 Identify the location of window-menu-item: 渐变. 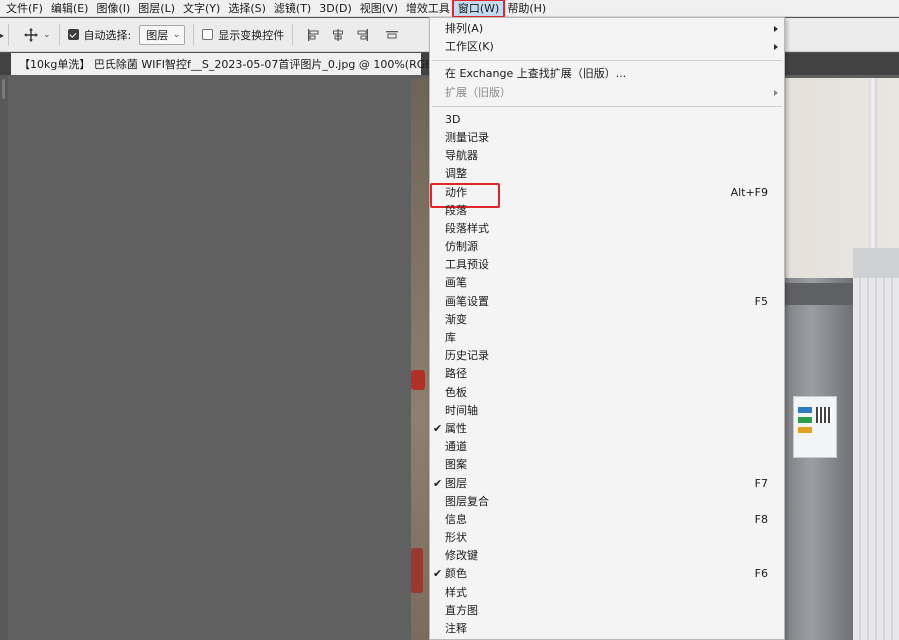
(607, 320).